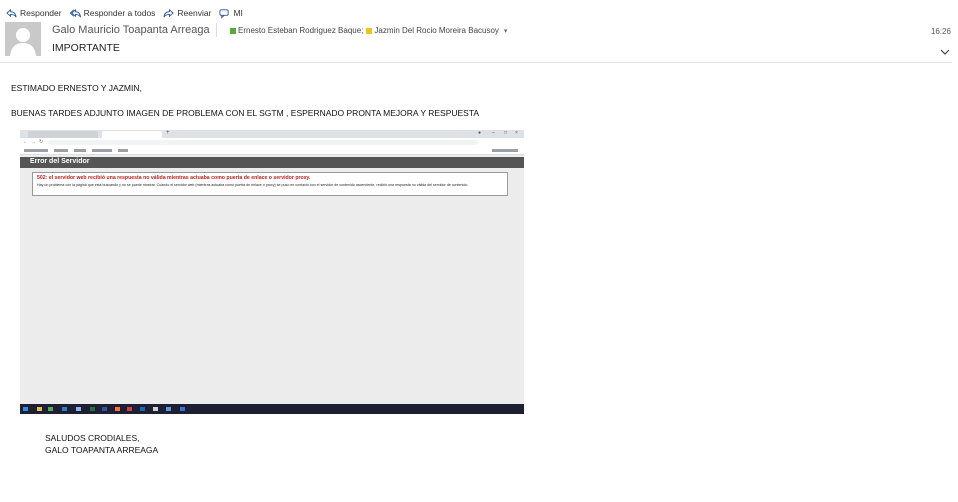 This screenshot has width=958, height=502. I want to click on windows-taskbar, so click(272, 409).